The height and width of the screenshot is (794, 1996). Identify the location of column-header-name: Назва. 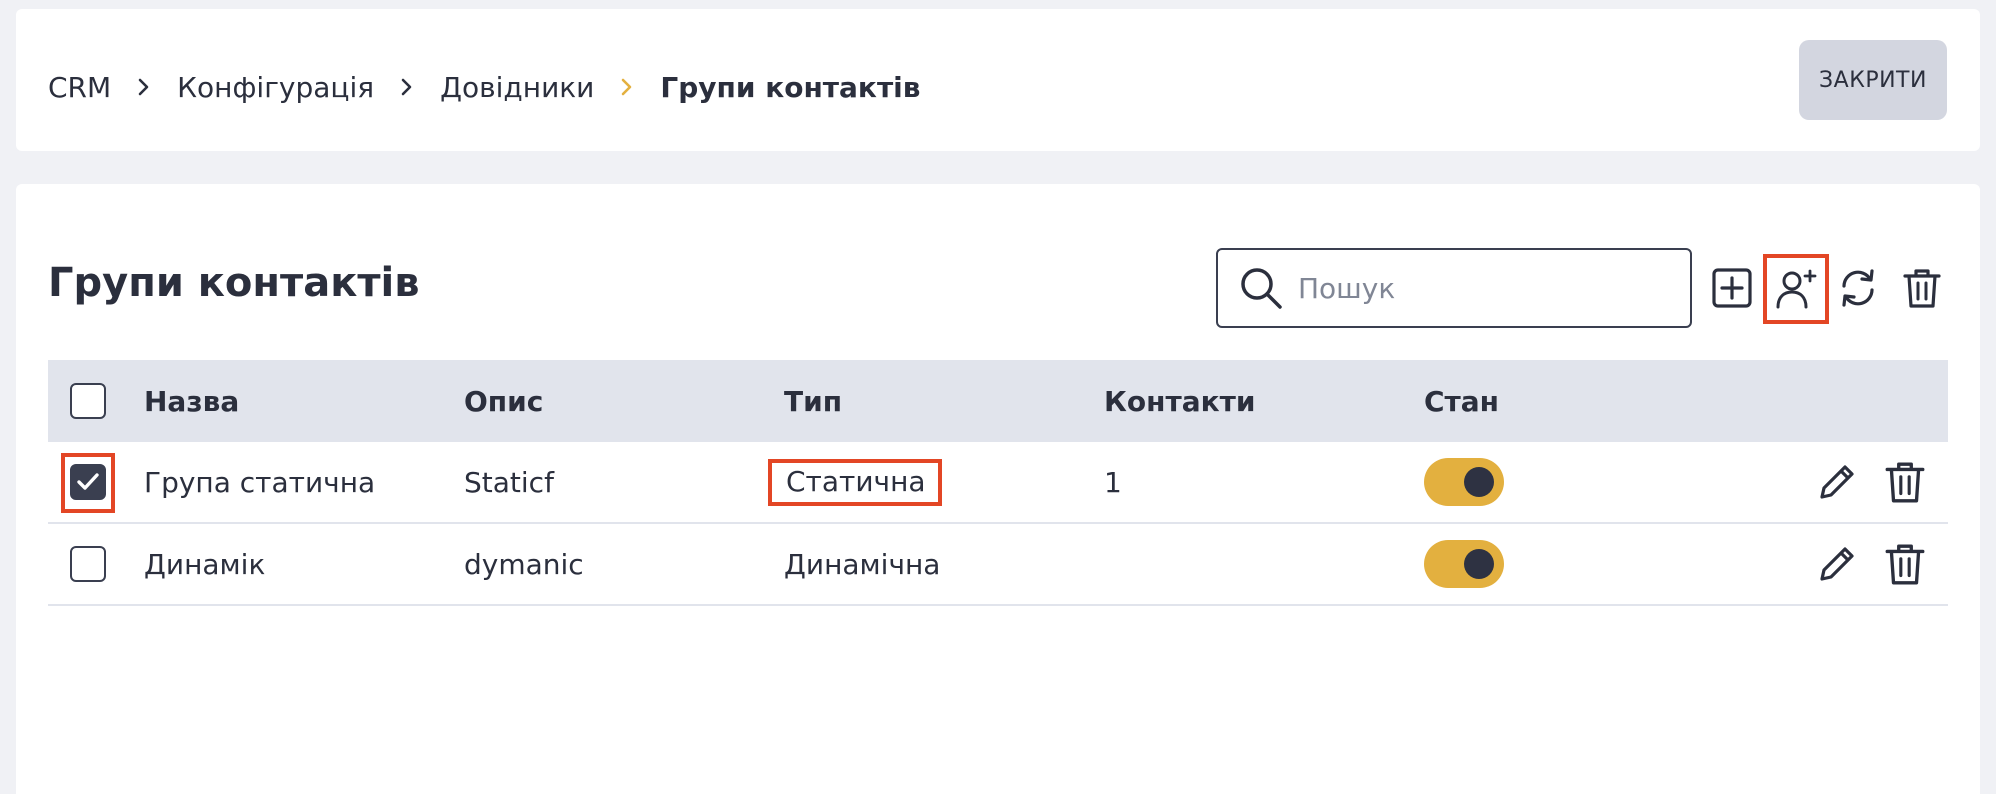
(304, 401).